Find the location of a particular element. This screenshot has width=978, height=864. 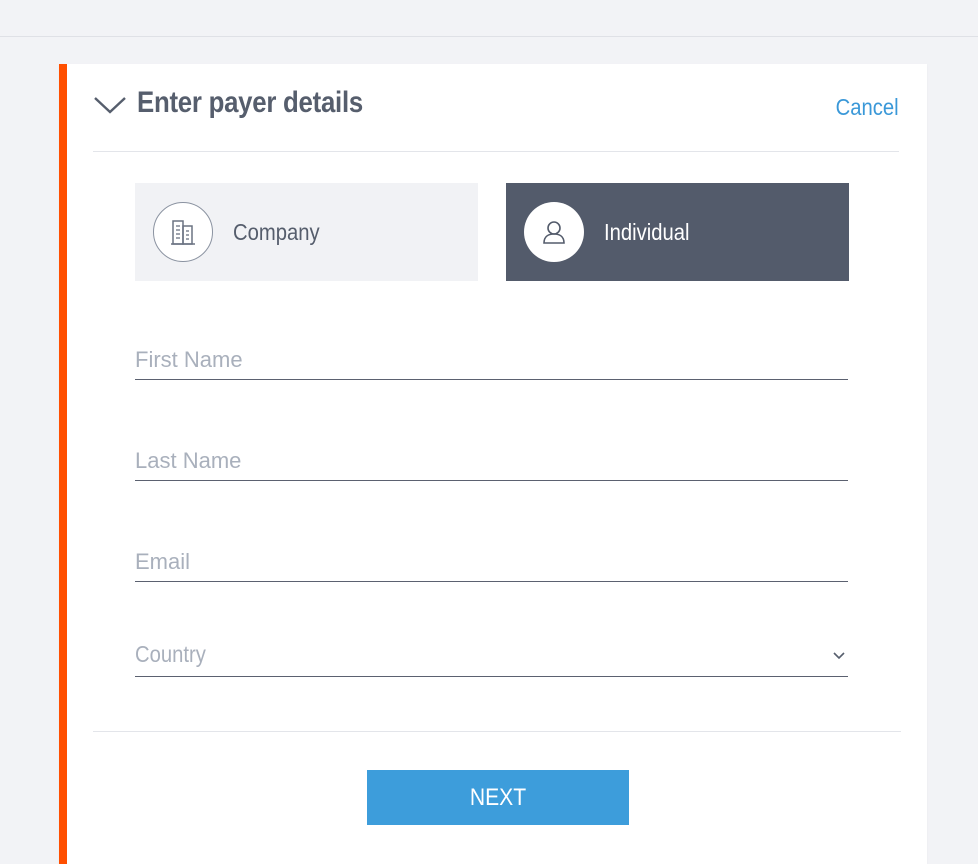

payer-type-company-option: Company is located at coordinates (306, 232).